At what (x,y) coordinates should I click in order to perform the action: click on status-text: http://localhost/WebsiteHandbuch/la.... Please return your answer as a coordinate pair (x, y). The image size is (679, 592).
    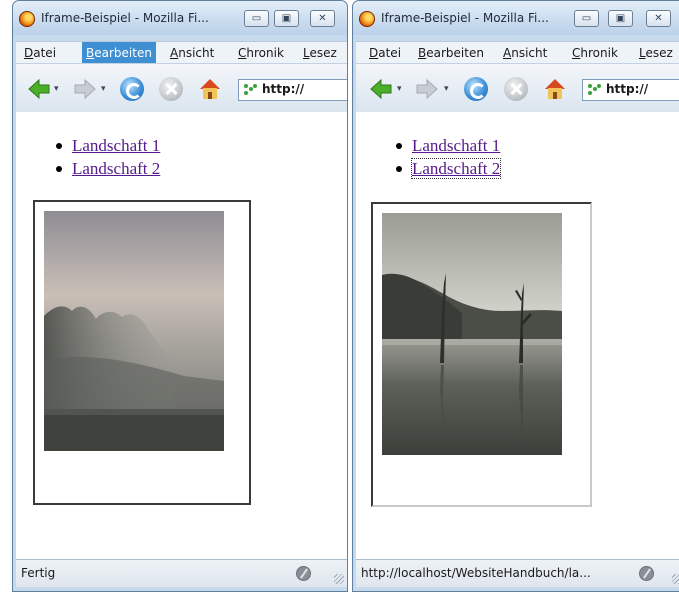
    Looking at the image, I should click on (476, 573).